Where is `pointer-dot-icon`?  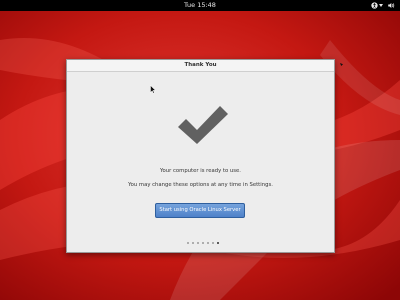
pointer-dot-icon is located at coordinates (341, 64).